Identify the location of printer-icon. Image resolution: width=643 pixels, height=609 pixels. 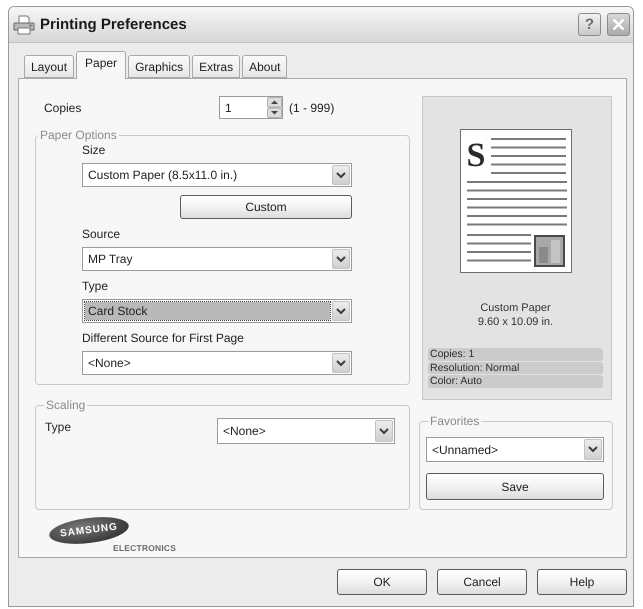
(24, 24).